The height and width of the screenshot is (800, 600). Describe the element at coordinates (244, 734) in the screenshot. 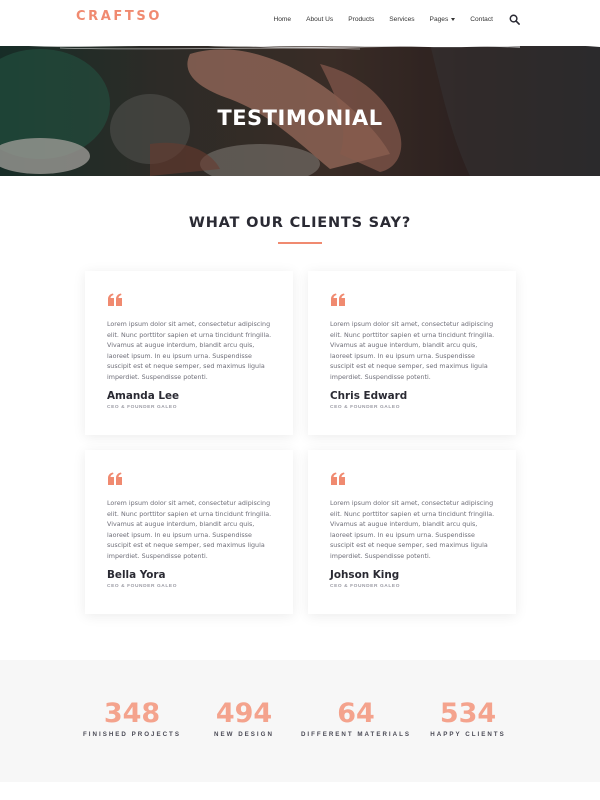

I see `stat-label: NEW DESIGN` at that location.